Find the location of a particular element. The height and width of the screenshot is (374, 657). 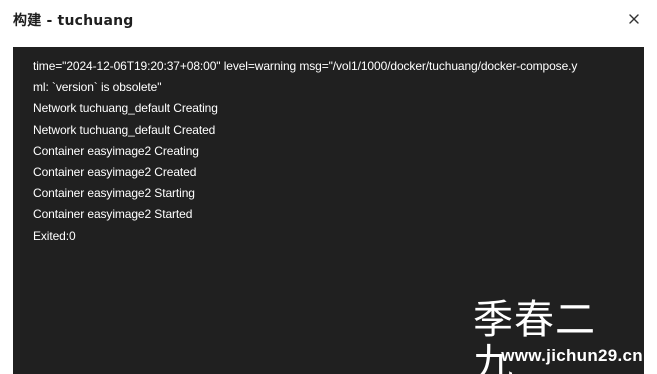

log-line: Container easyimage2 Started is located at coordinates (113, 214).